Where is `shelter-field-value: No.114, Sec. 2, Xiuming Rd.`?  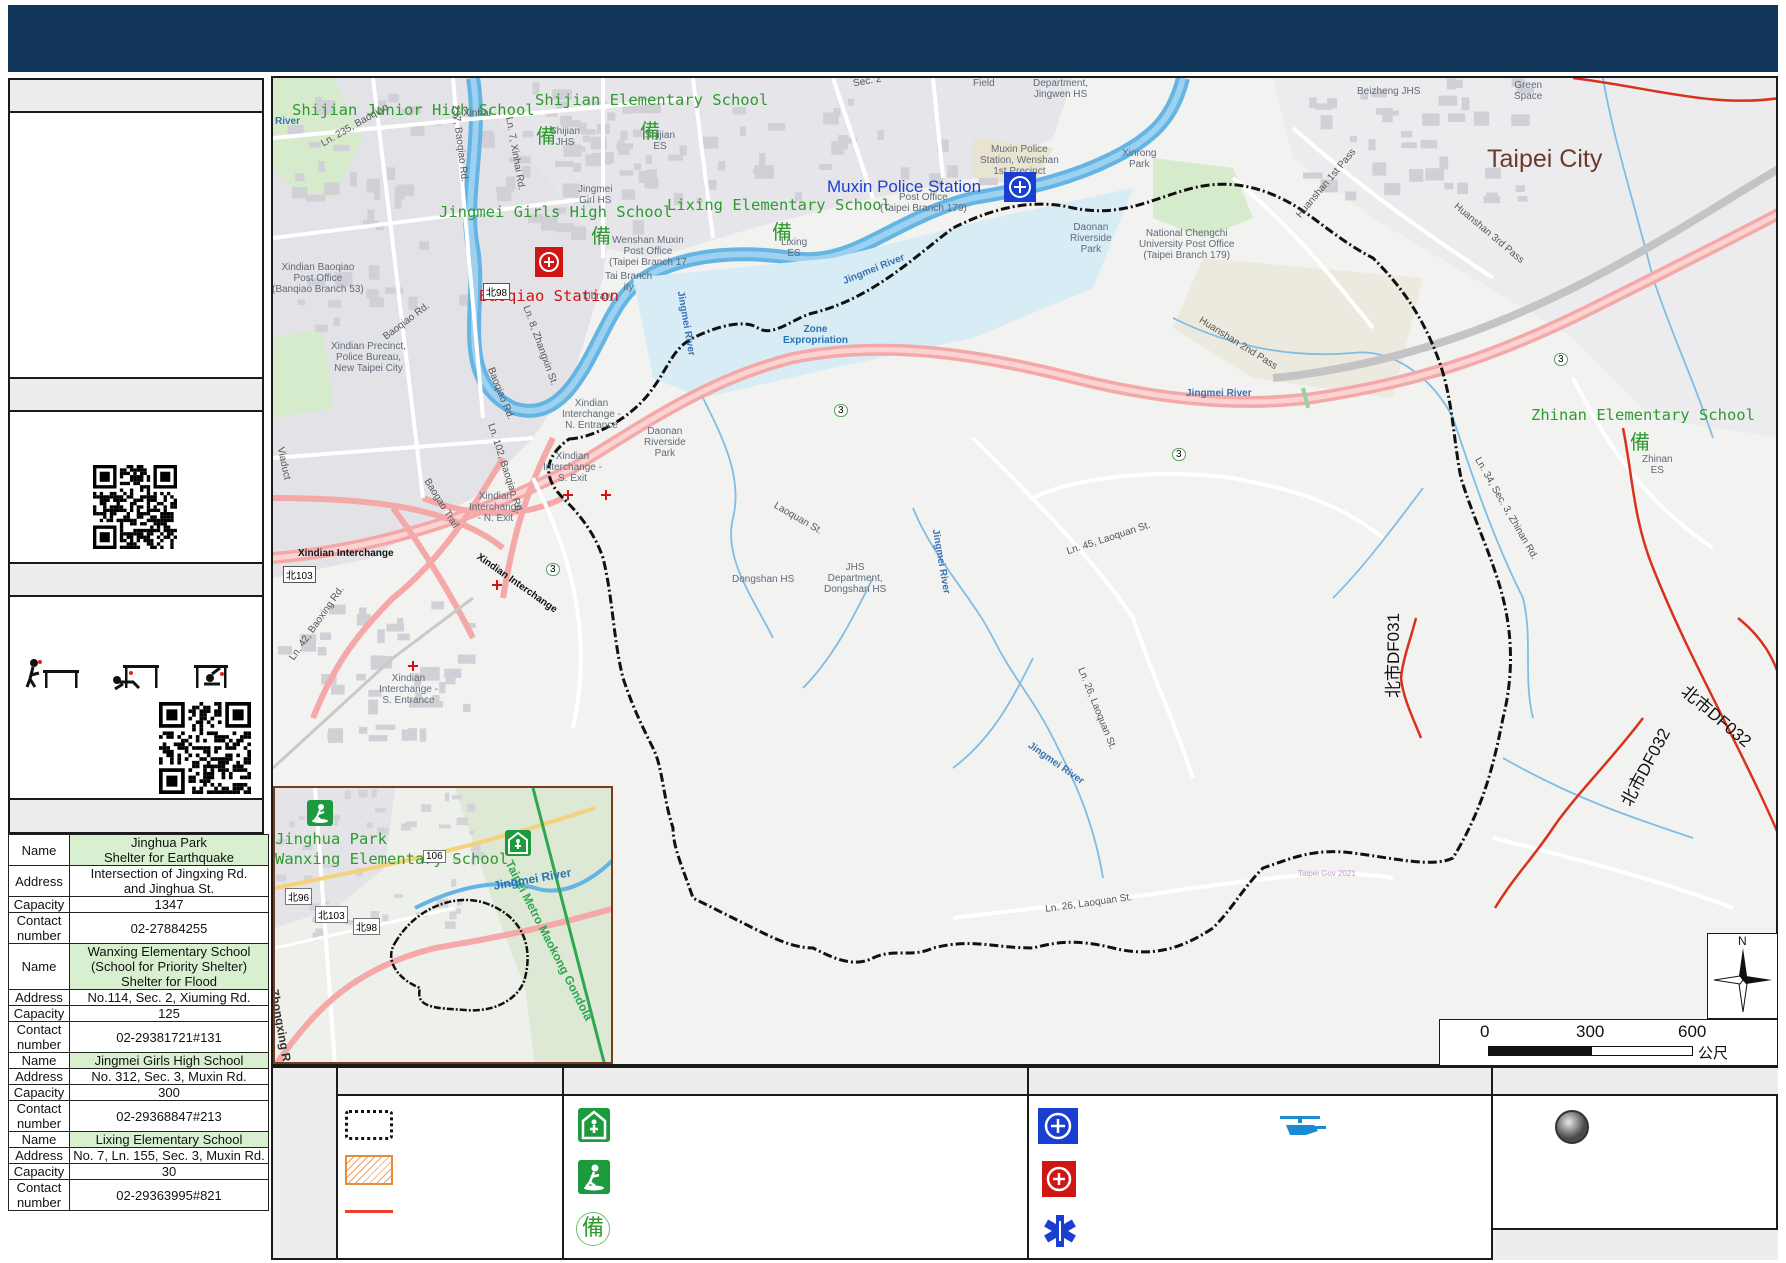 shelter-field-value: No.114, Sec. 2, Xiuming Rd. is located at coordinates (169, 997).